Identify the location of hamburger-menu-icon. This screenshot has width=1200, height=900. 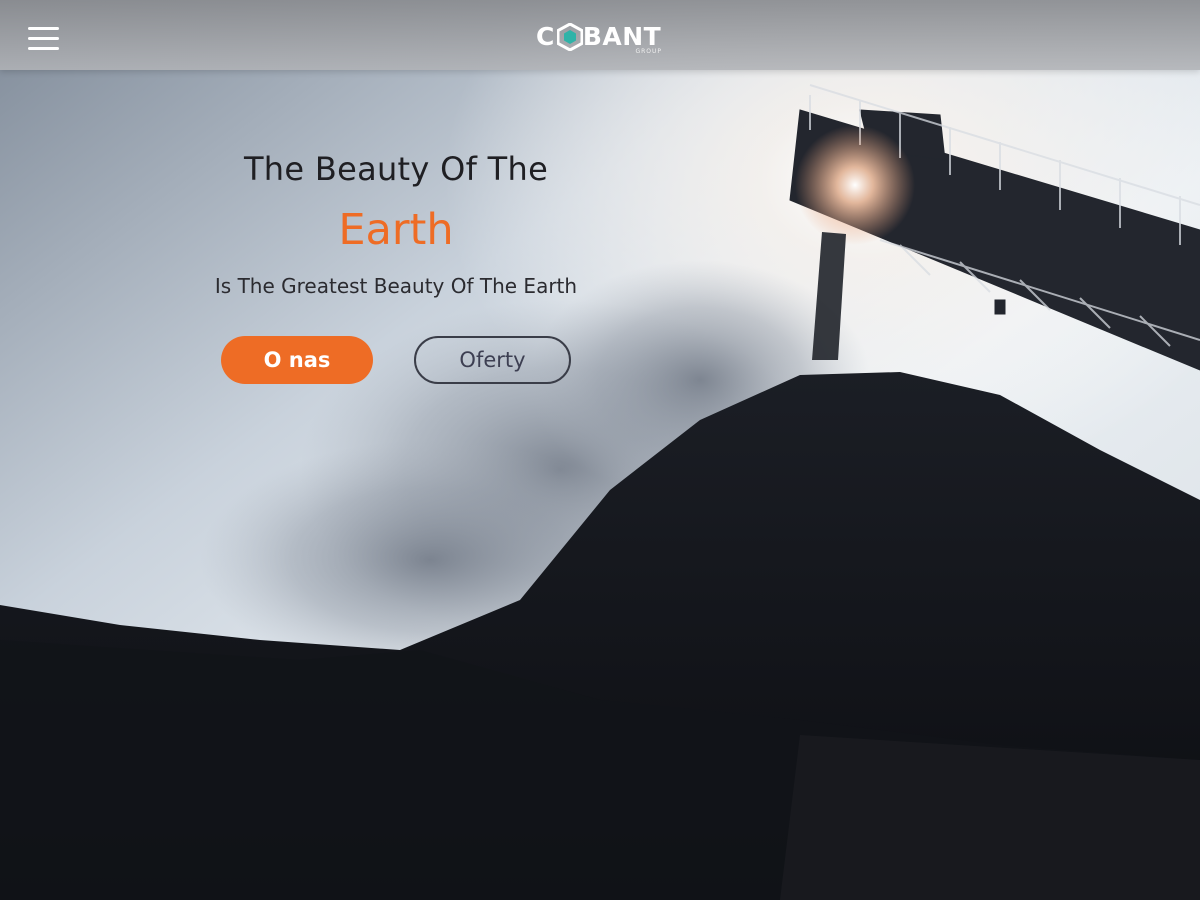
(44, 37).